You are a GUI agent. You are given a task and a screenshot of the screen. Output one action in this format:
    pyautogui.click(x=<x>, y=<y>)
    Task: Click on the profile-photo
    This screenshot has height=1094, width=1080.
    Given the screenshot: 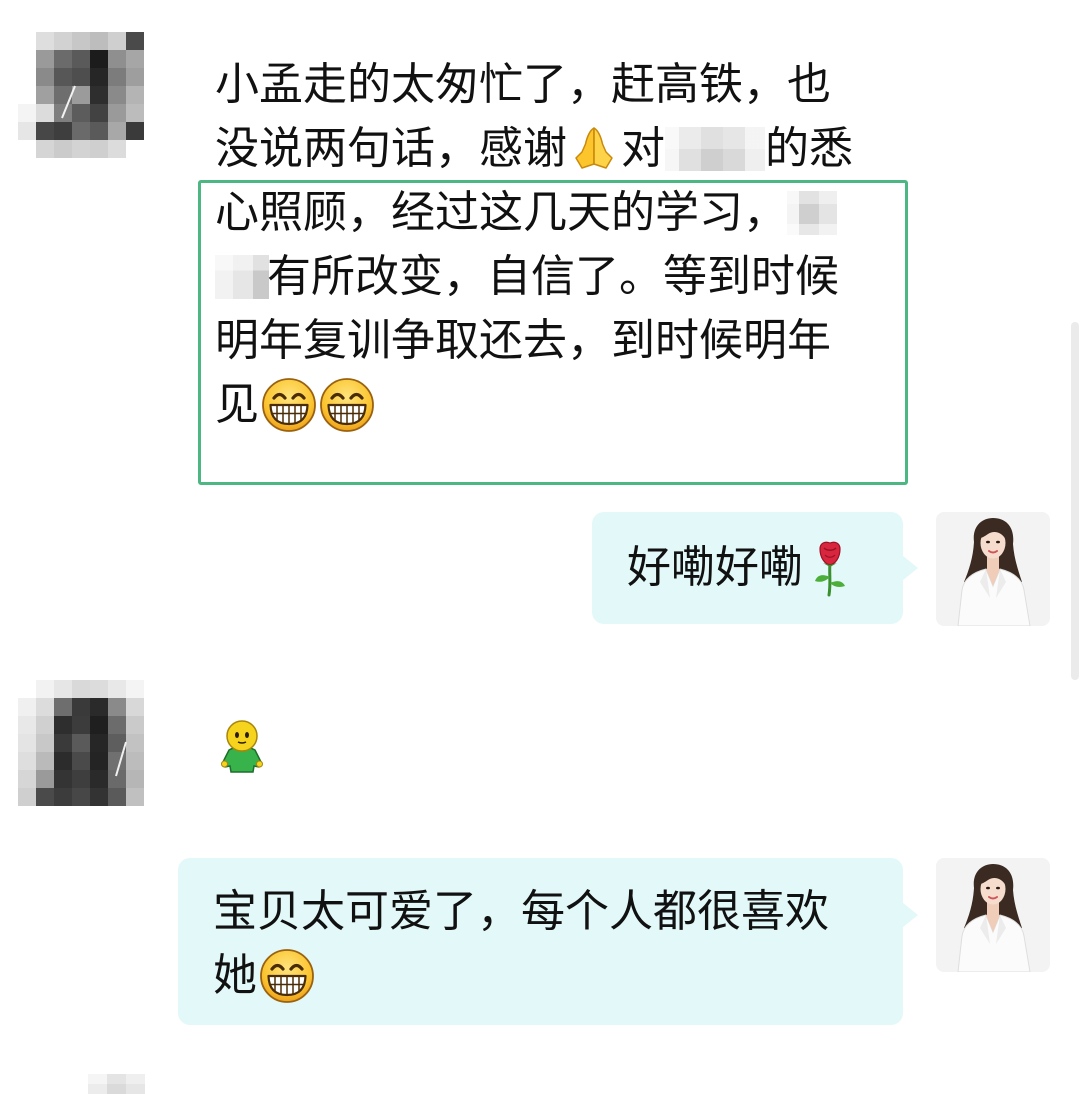 What is the action you would take?
    pyautogui.click(x=993, y=569)
    